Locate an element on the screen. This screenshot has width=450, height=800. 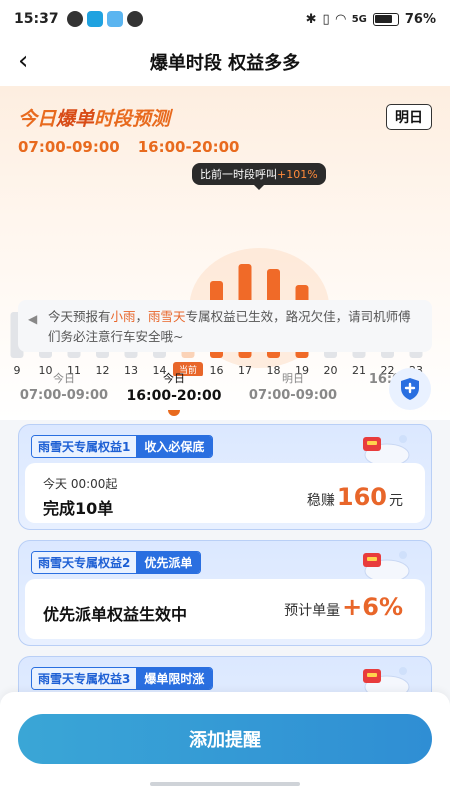
weather-icon is located at coordinates (114, 19).